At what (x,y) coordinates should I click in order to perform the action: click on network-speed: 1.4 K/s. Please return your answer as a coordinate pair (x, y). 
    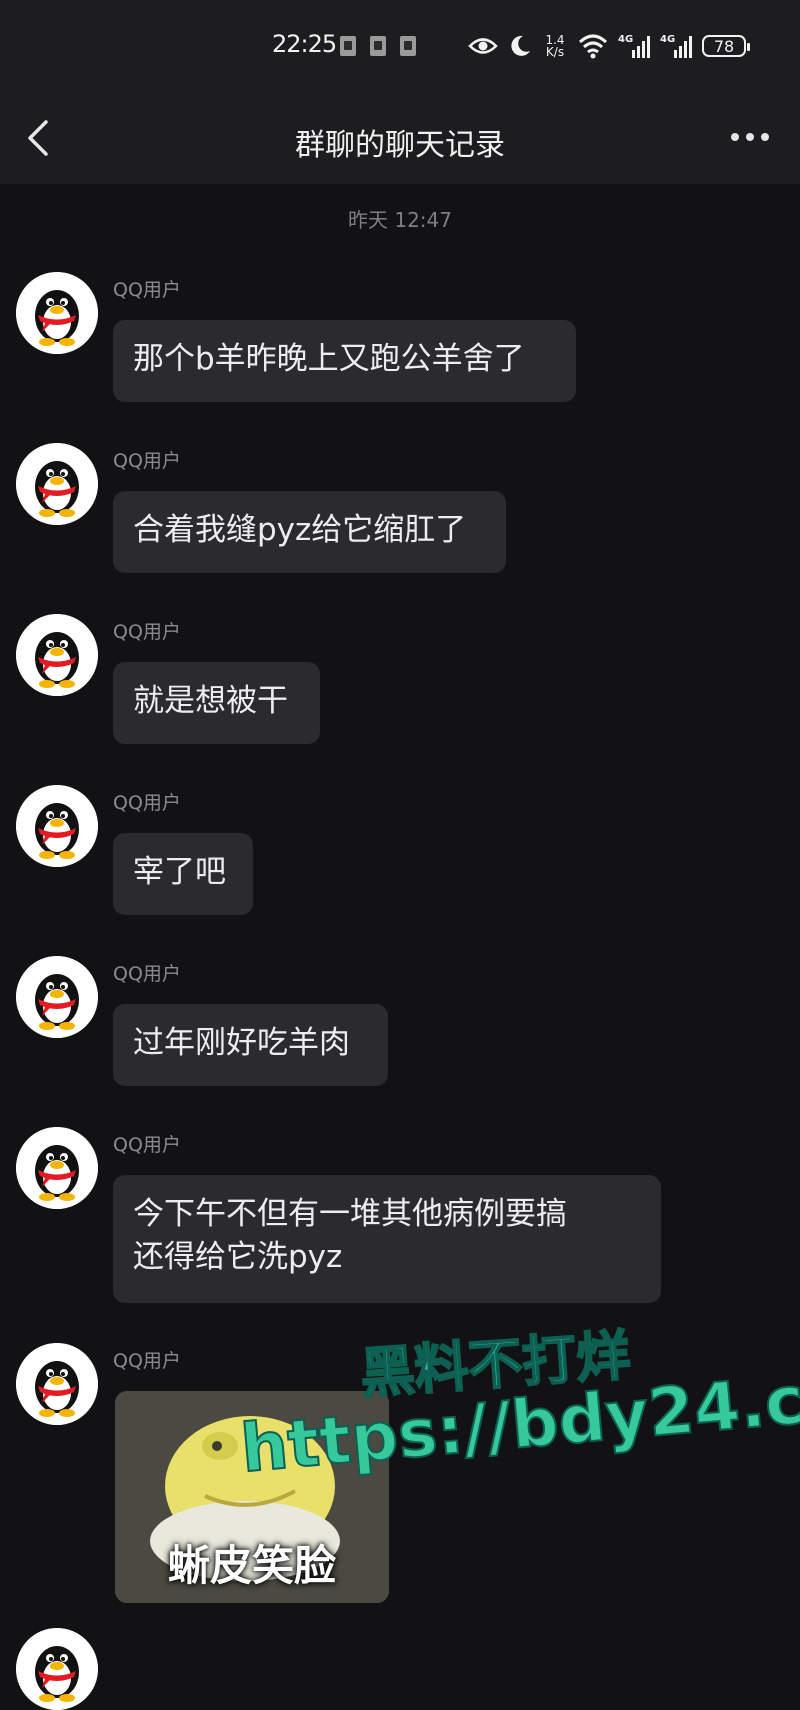
    Looking at the image, I should click on (555, 46).